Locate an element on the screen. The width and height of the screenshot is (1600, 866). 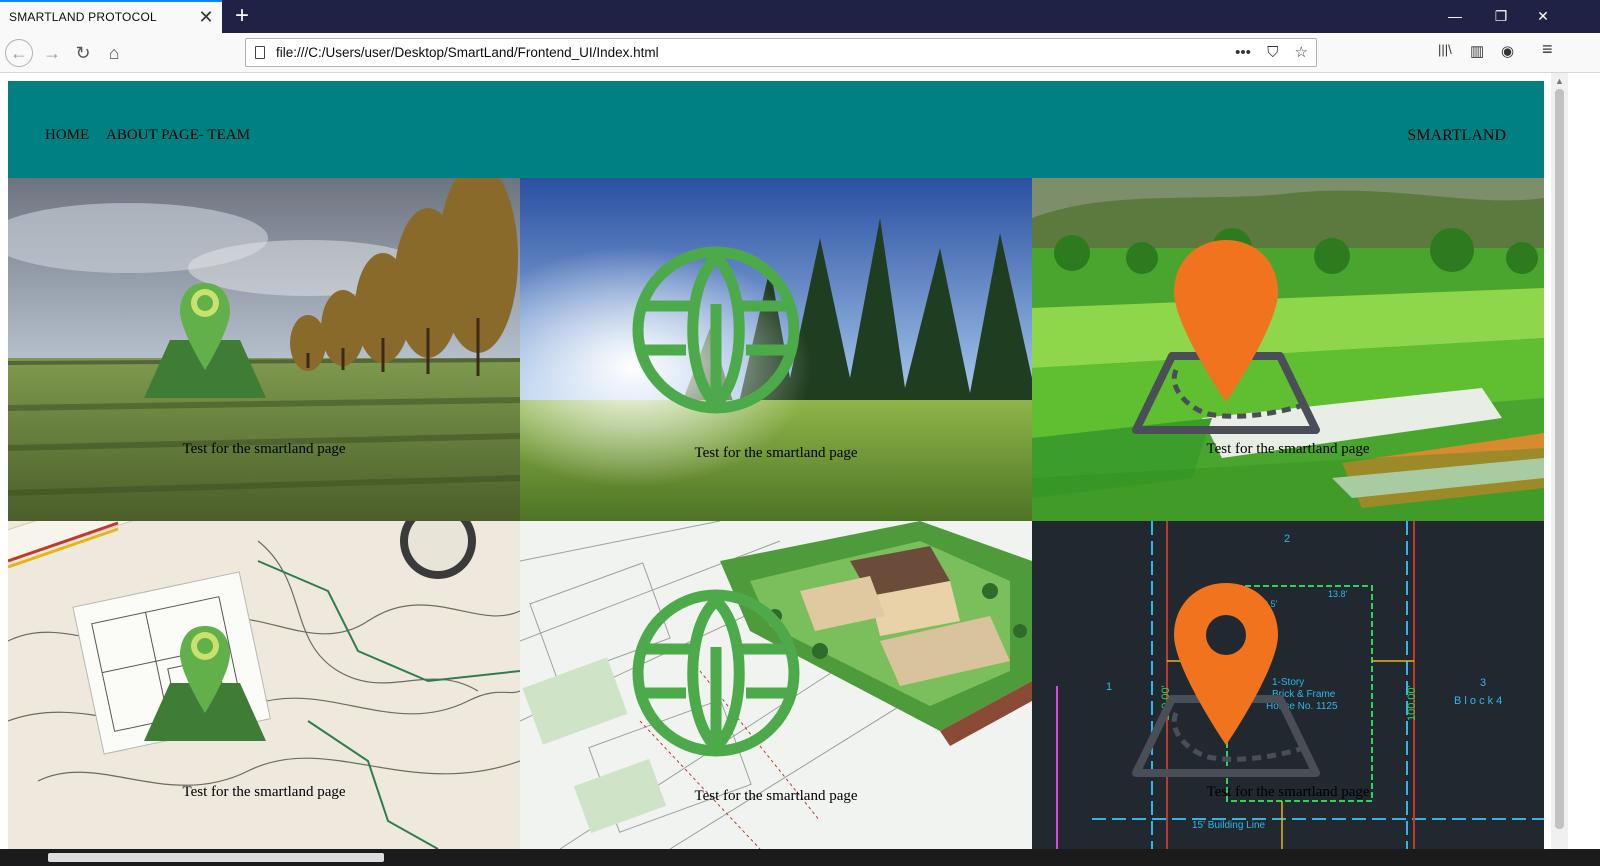
horizontal-scrollbar is located at coordinates (800, 857).